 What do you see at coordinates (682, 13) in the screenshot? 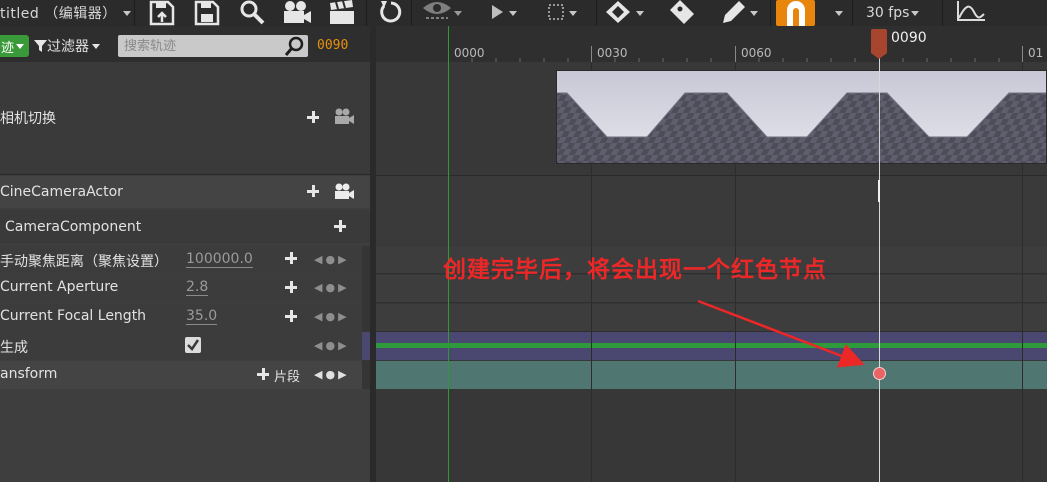
I see `key-tag-button` at bounding box center [682, 13].